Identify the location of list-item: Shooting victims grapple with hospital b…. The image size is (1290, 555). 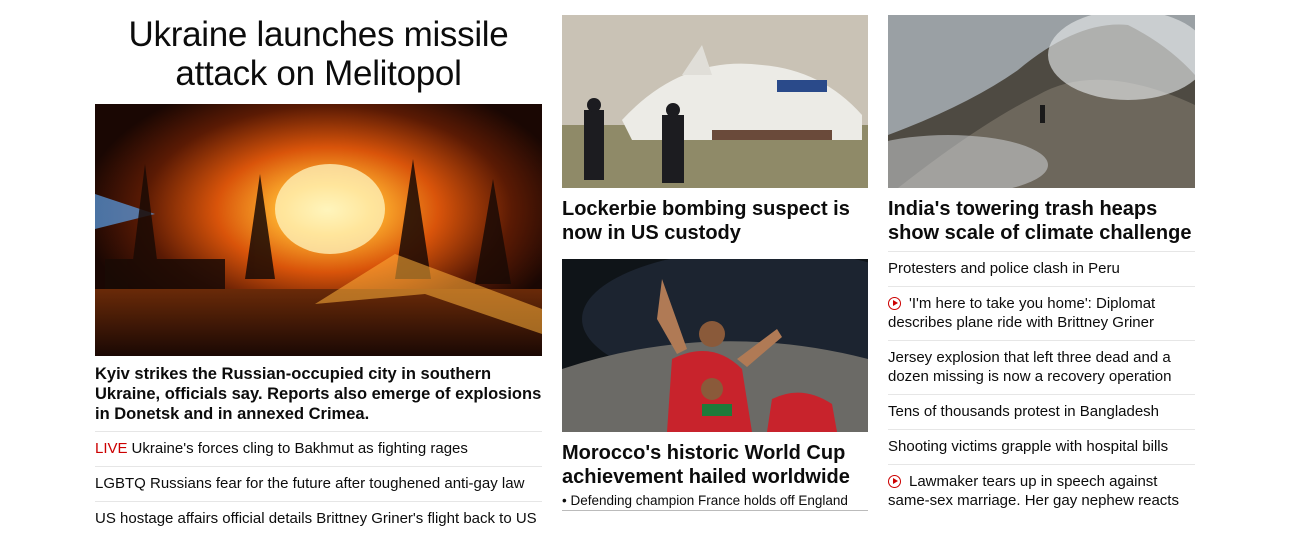
(1041, 446).